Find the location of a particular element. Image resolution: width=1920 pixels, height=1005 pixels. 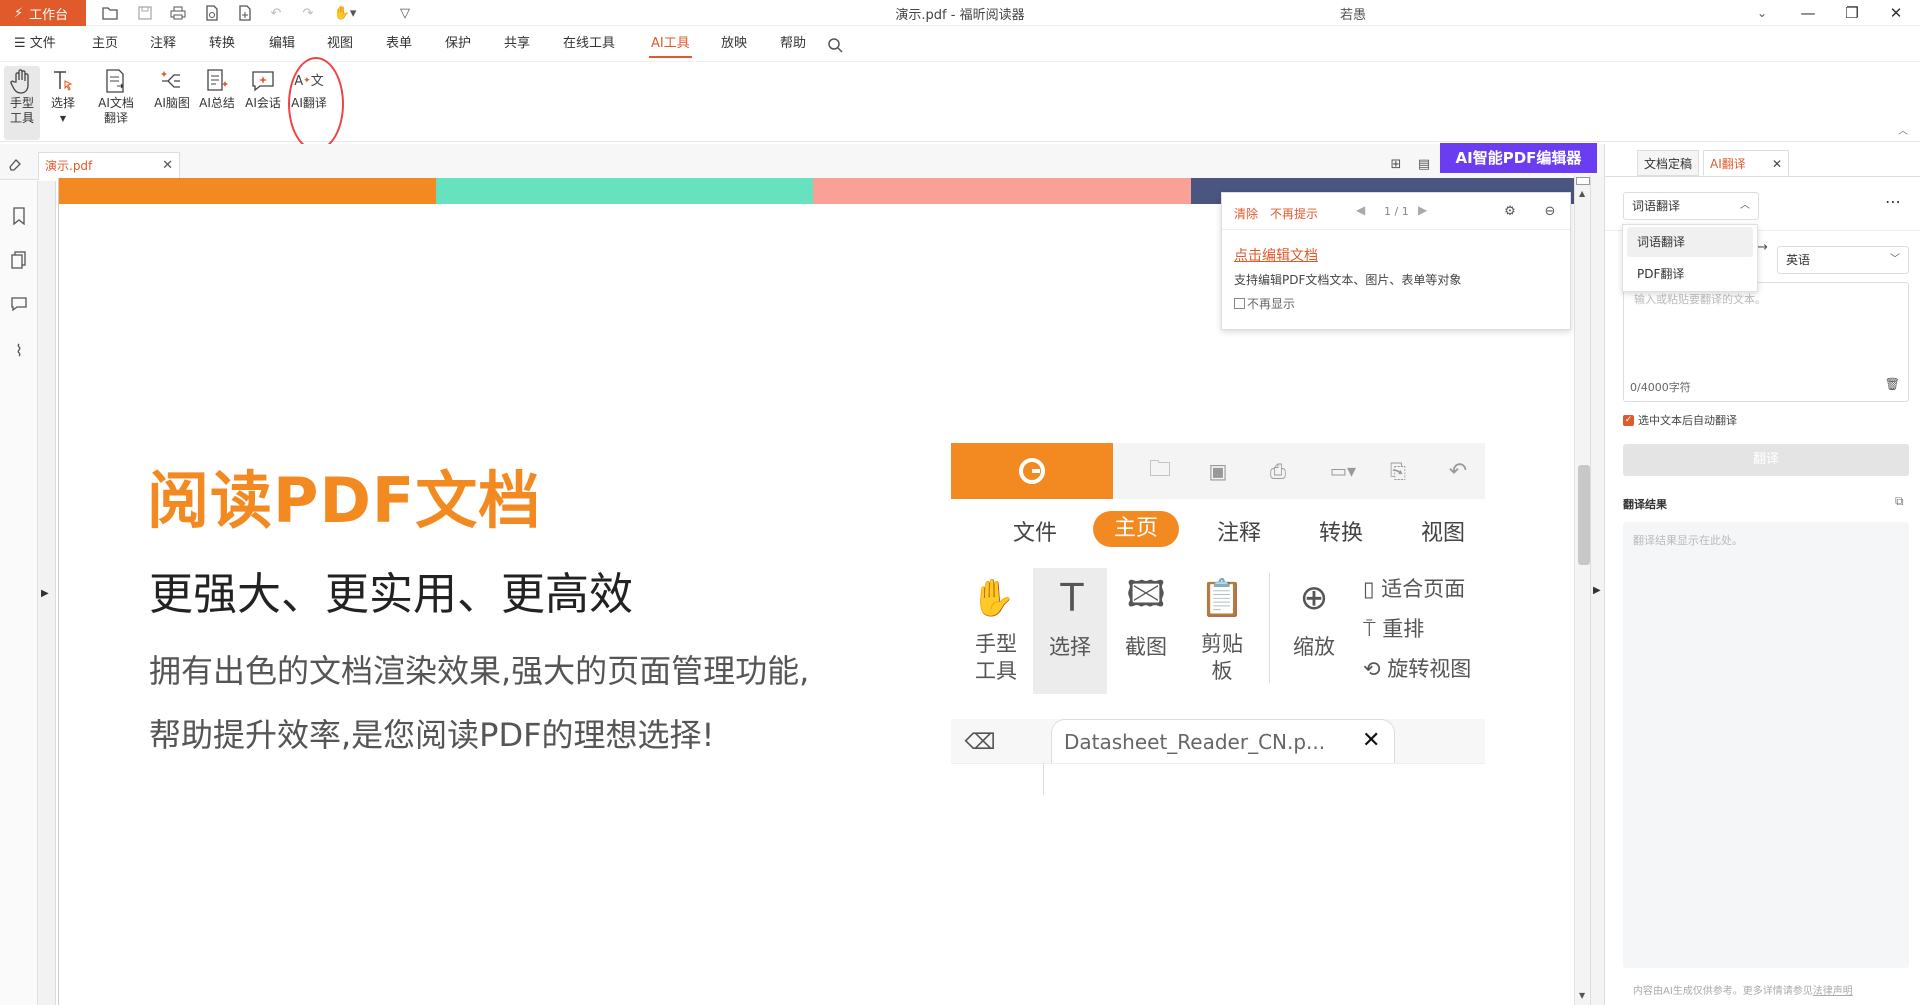

highlight-circle-annotation is located at coordinates (316, 104).